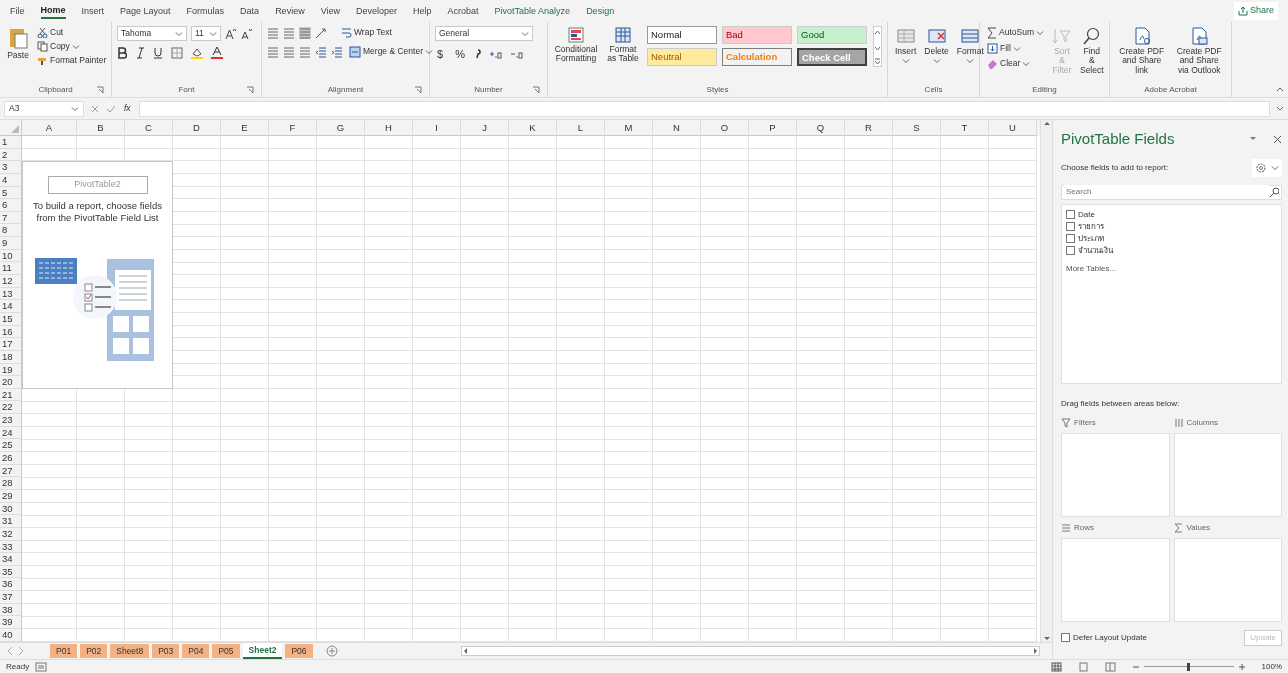  I want to click on gallery-scroll-icon, so click(877, 46).